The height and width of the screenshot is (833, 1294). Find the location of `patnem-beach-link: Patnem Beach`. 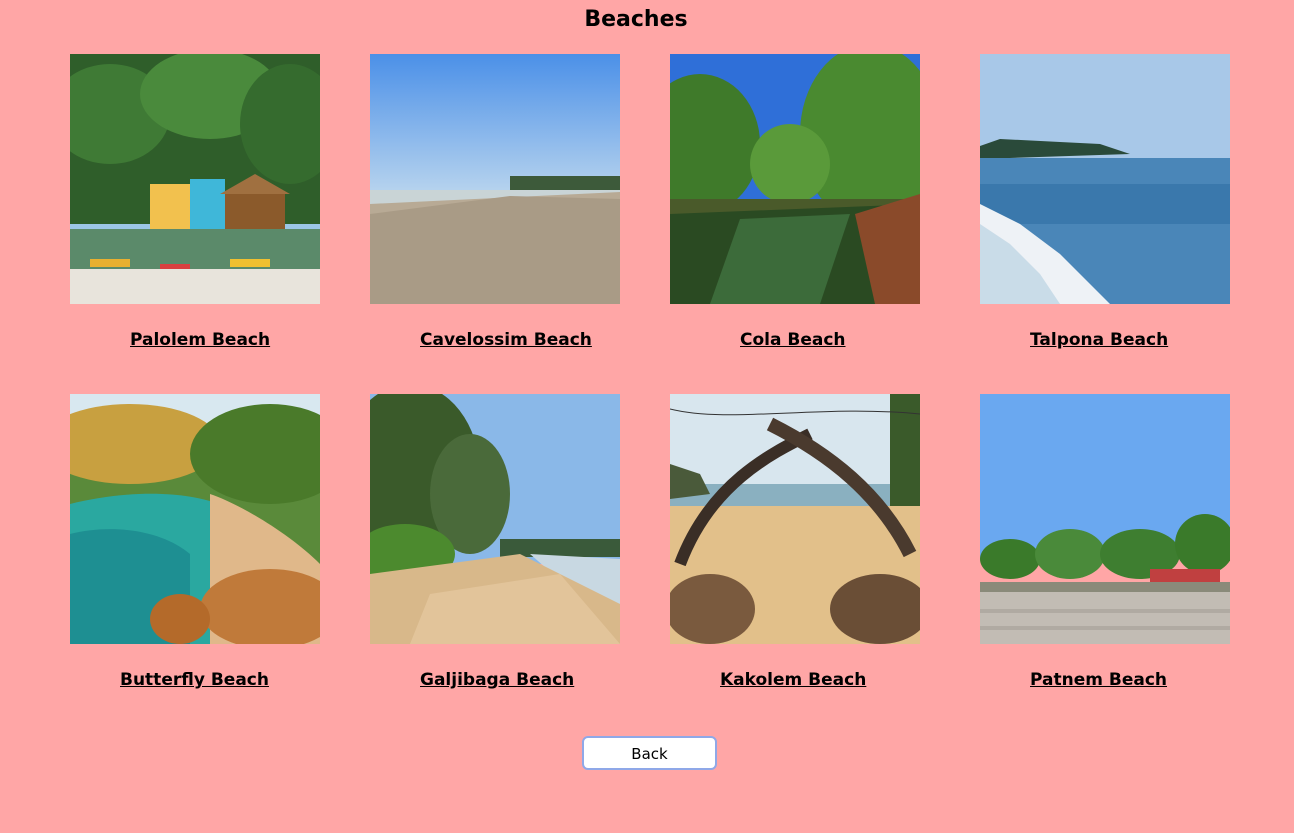

patnem-beach-link: Patnem Beach is located at coordinates (1098, 680).